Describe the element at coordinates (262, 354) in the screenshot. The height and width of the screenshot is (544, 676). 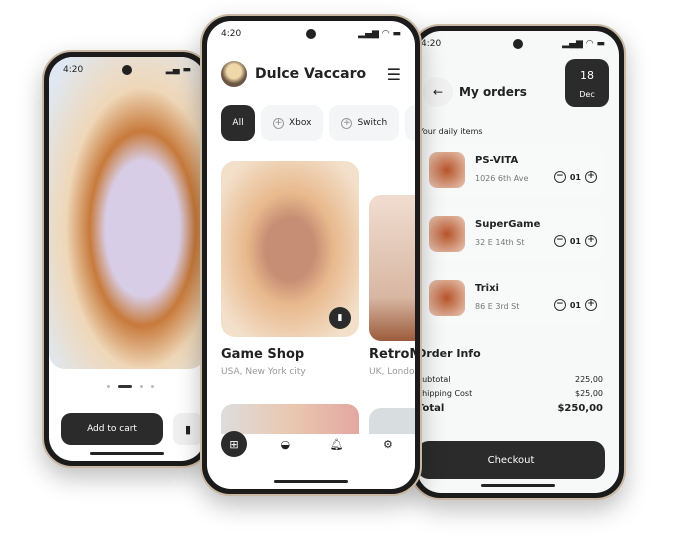
I see `shop-title: Game Shop` at that location.